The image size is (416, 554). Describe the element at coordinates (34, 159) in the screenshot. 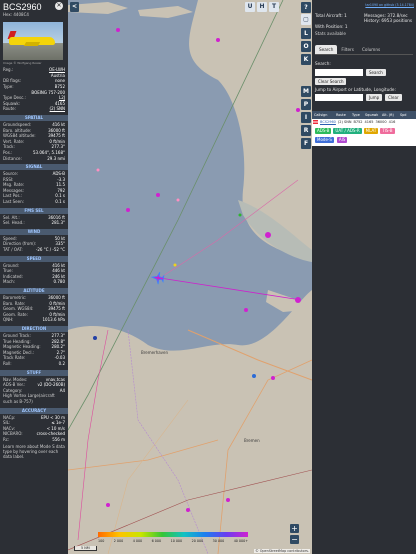

I see `section-row: Distance: 29.3 nmi` at that location.